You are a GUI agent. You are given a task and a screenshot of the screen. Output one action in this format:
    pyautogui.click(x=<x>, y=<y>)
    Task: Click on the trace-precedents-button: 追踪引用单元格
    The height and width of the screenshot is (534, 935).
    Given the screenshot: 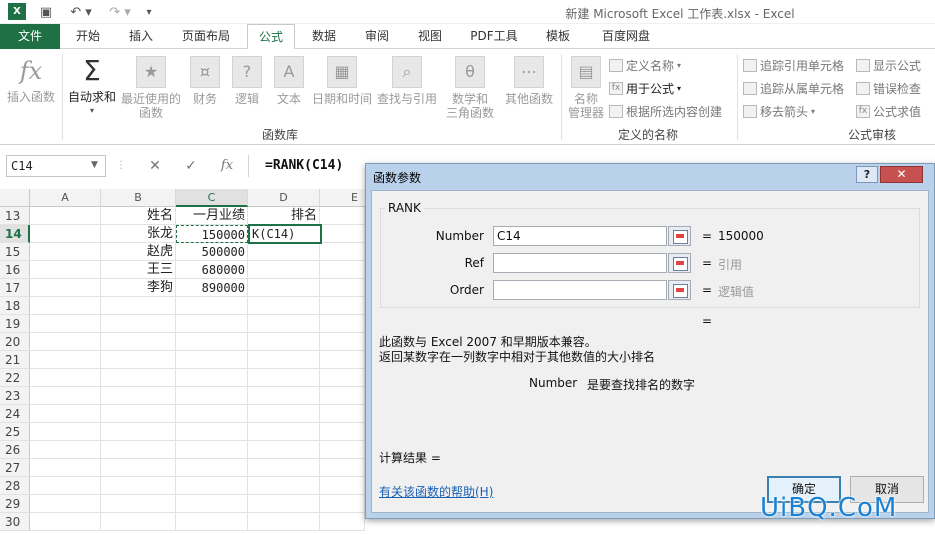 What is the action you would take?
    pyautogui.click(x=793, y=65)
    